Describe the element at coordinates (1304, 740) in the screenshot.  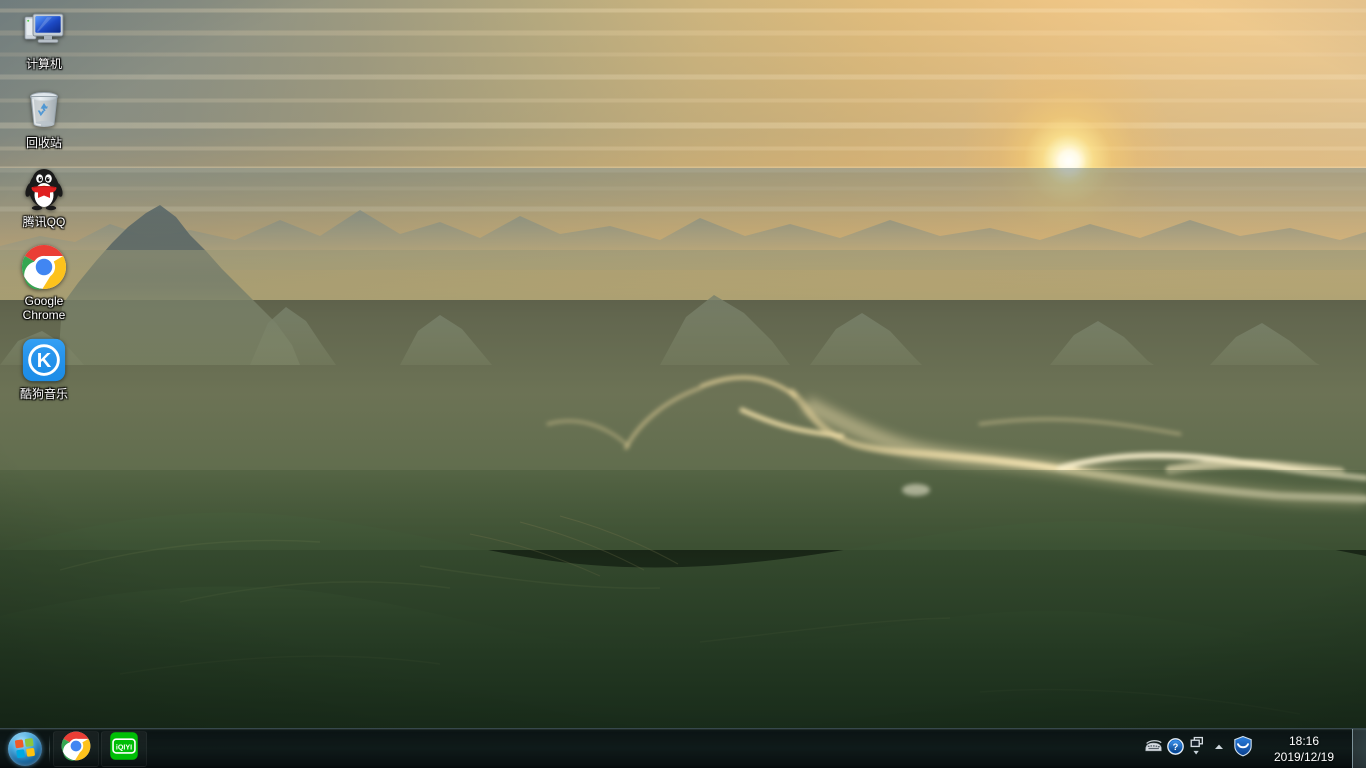
I see `clock-time: 18:16` at that location.